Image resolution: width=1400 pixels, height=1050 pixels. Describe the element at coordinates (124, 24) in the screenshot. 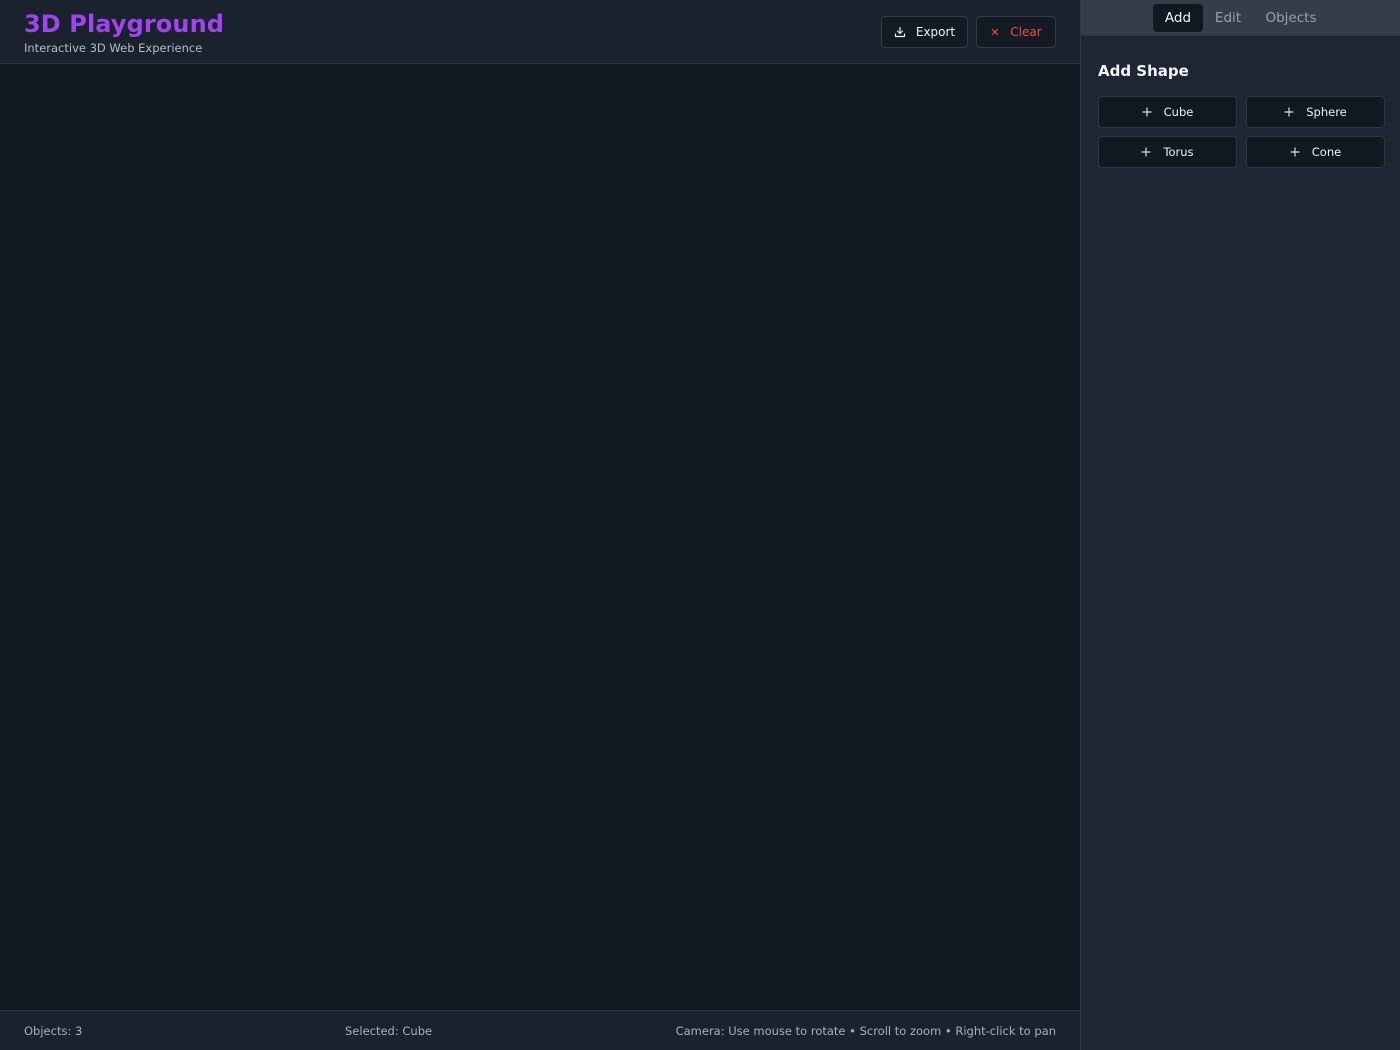

I see `app-title: 3D Playground` at that location.